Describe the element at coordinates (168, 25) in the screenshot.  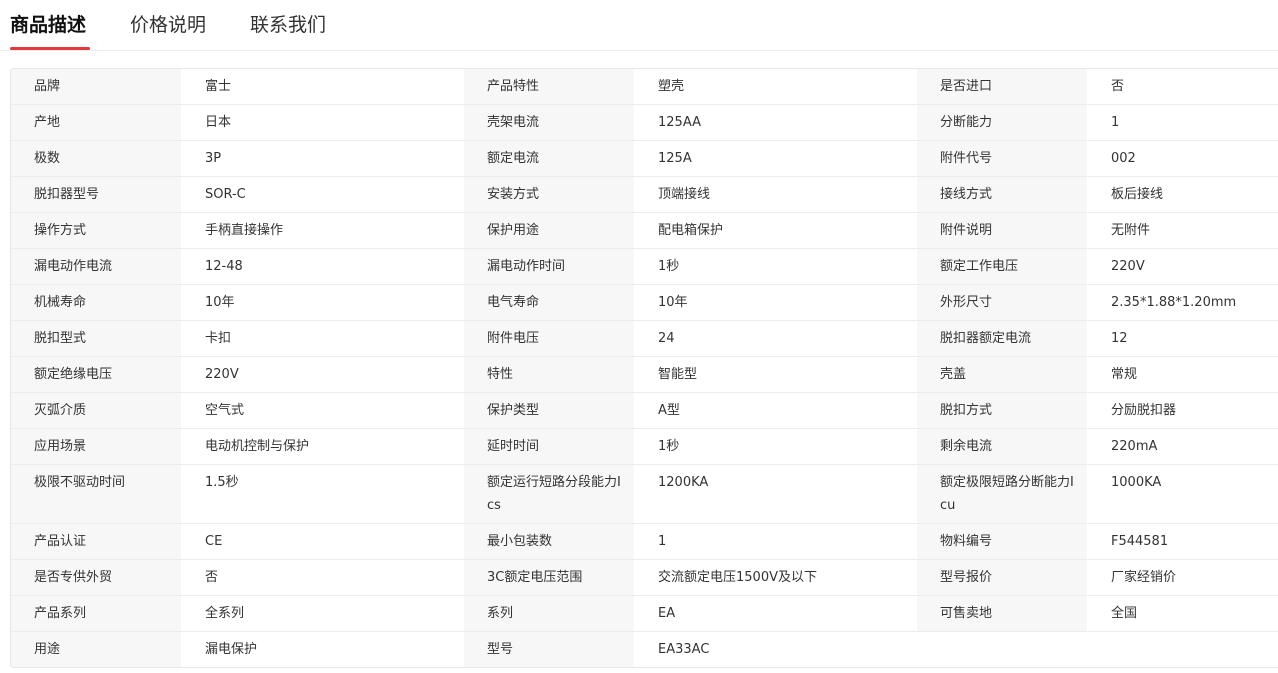
I see `tab-price-notes: 价格说明` at that location.